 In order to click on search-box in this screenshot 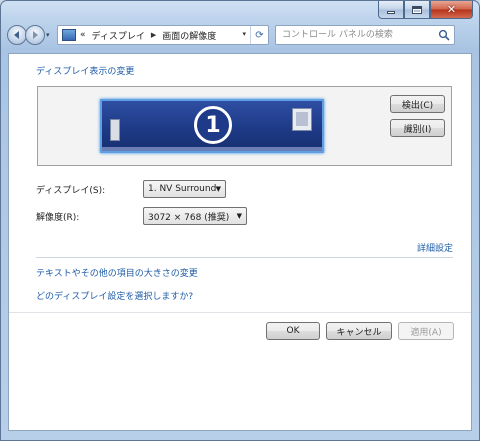, I will do `click(365, 35)`.